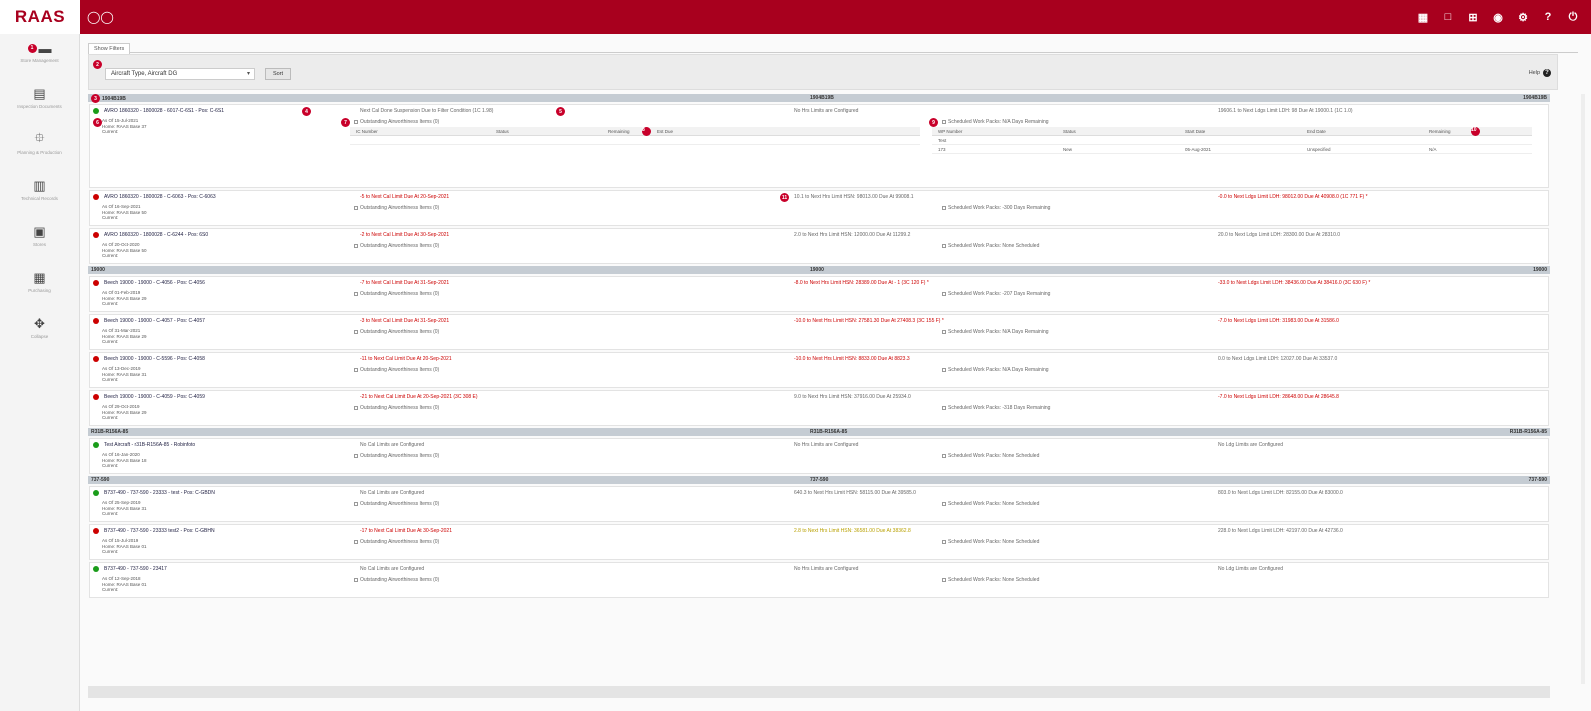  I want to click on table-cell: New, so click(1068, 149).